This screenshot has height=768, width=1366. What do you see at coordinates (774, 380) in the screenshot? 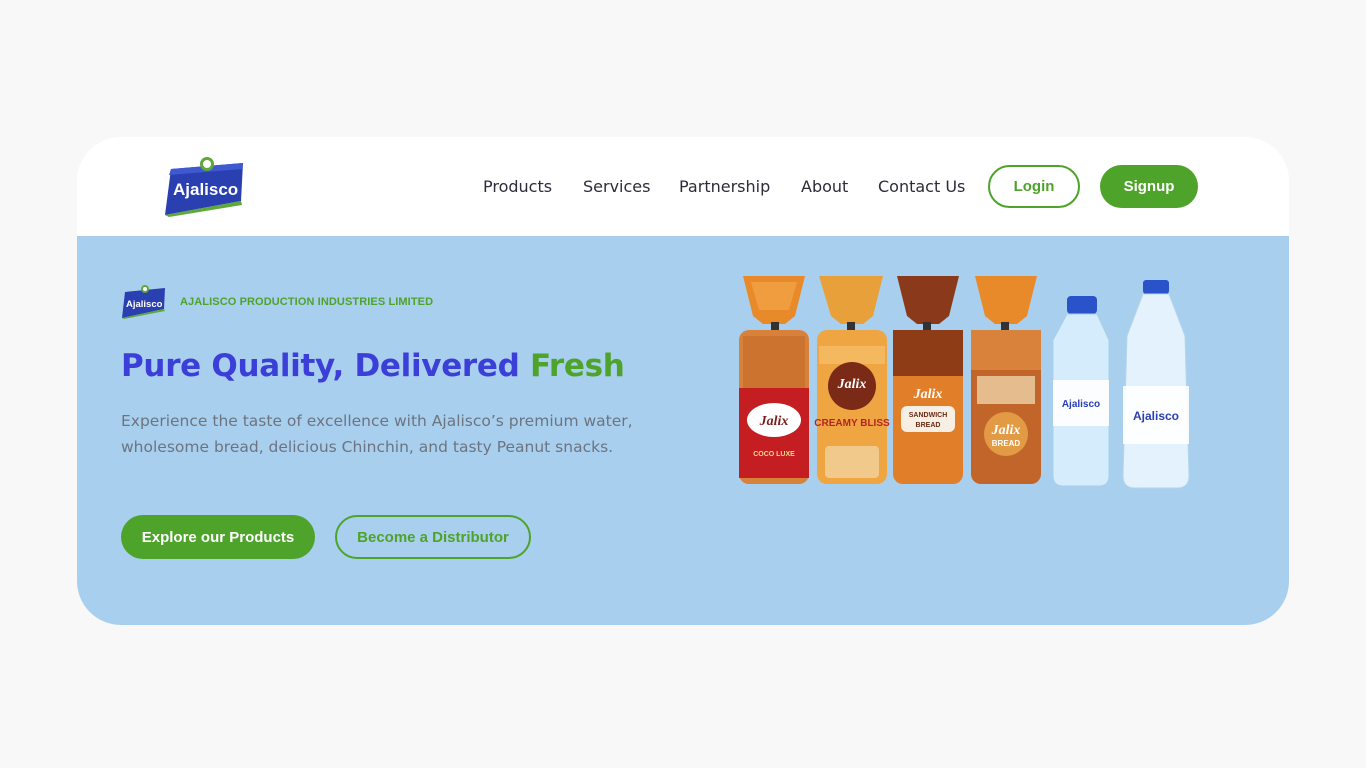
I see `product-bread-coco-luxe: Jalix COCO LUXE` at bounding box center [774, 380].